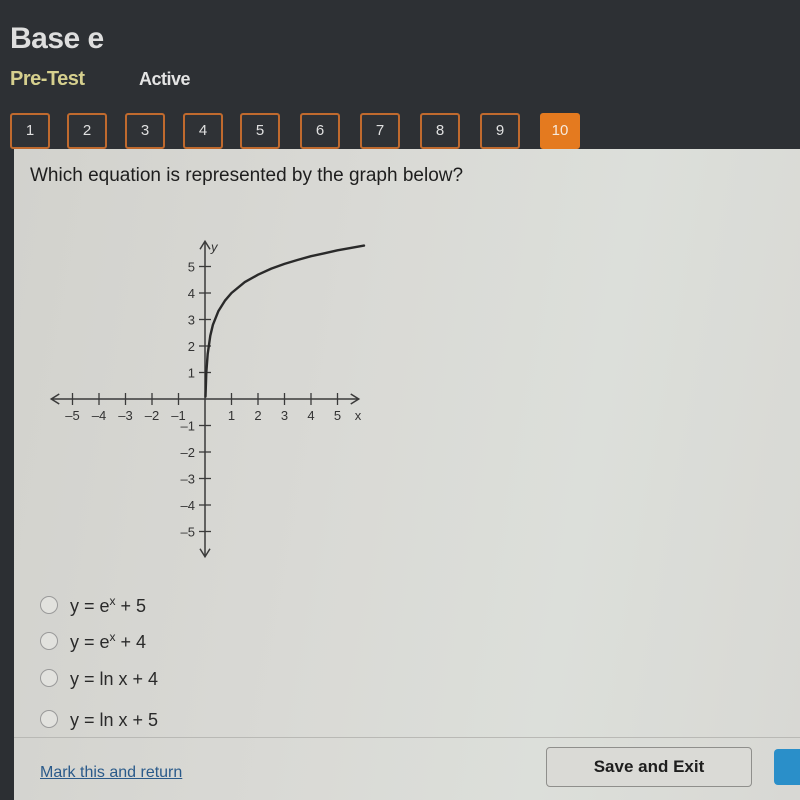 The width and height of the screenshot is (800, 800). I want to click on x-tick-label: –2, so click(152, 415).